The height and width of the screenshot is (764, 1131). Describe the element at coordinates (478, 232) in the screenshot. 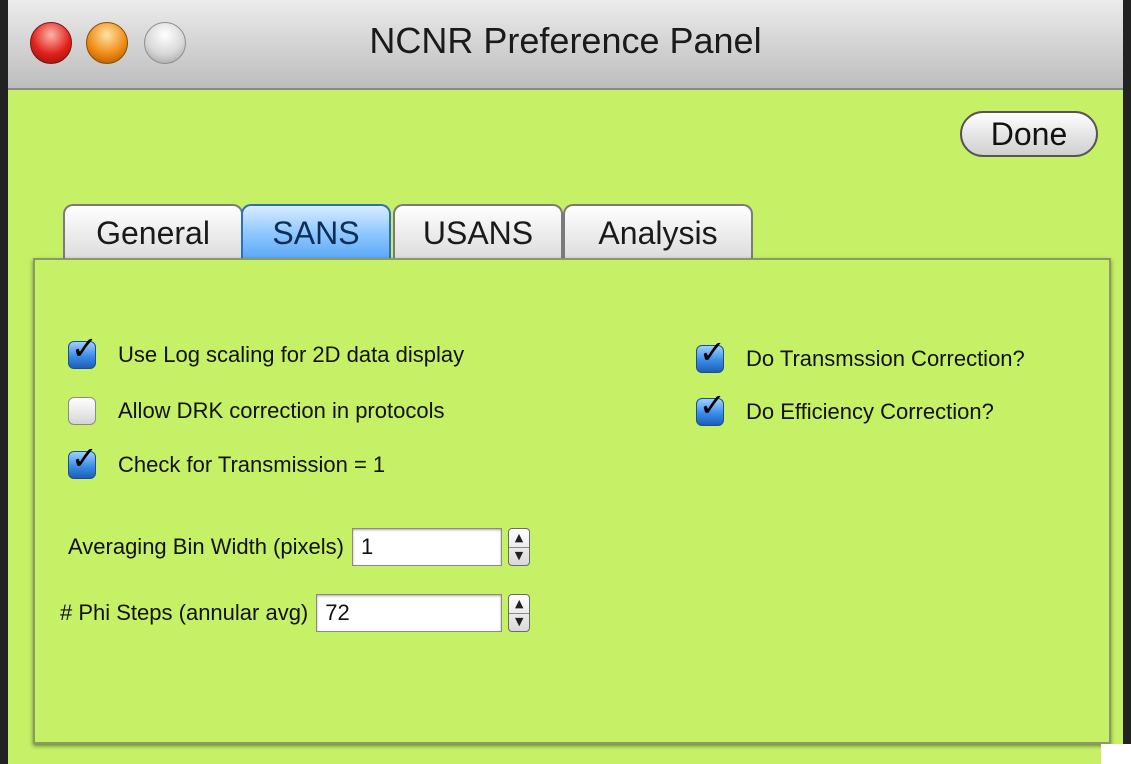

I see `tab-usans: USANS` at that location.